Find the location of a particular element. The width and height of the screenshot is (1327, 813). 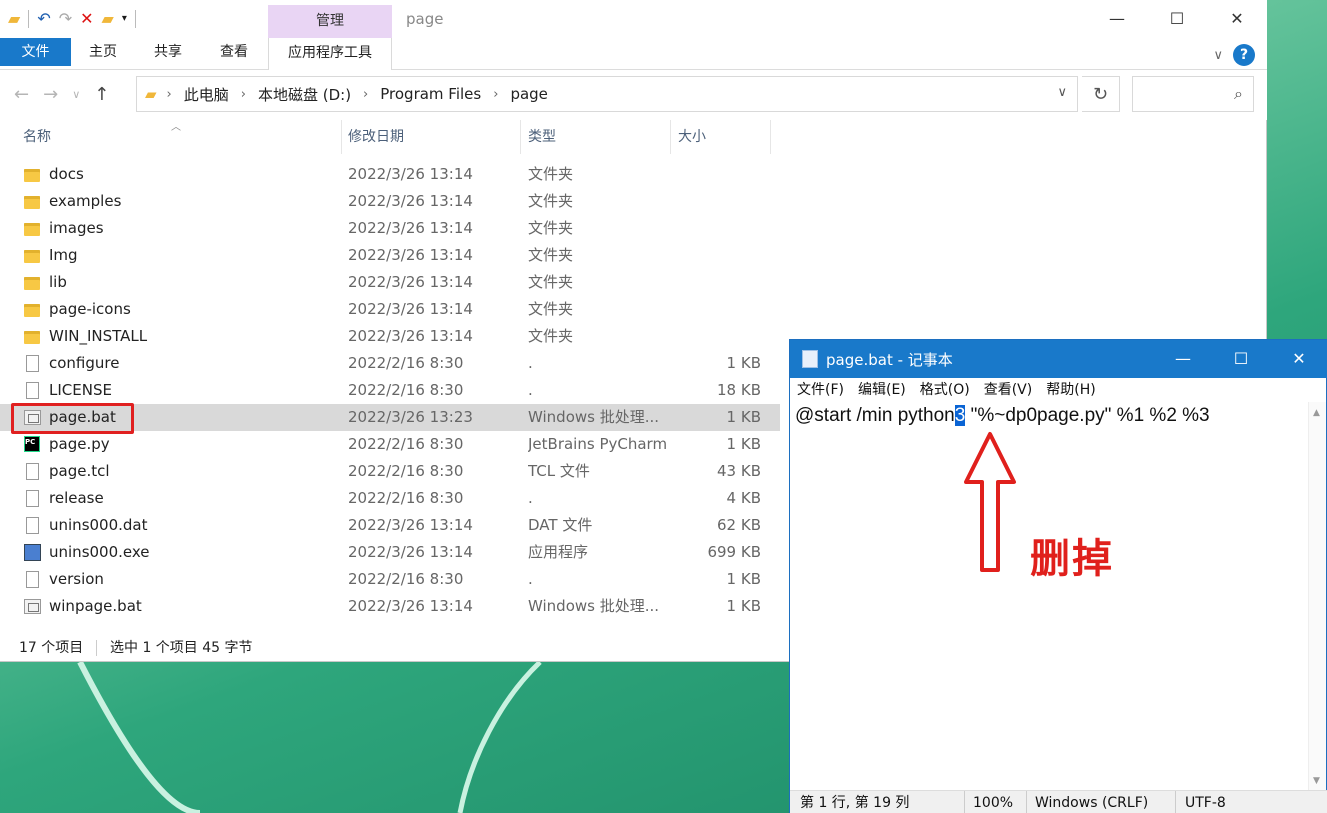

context-tab-manage: 管理 is located at coordinates (330, 21).